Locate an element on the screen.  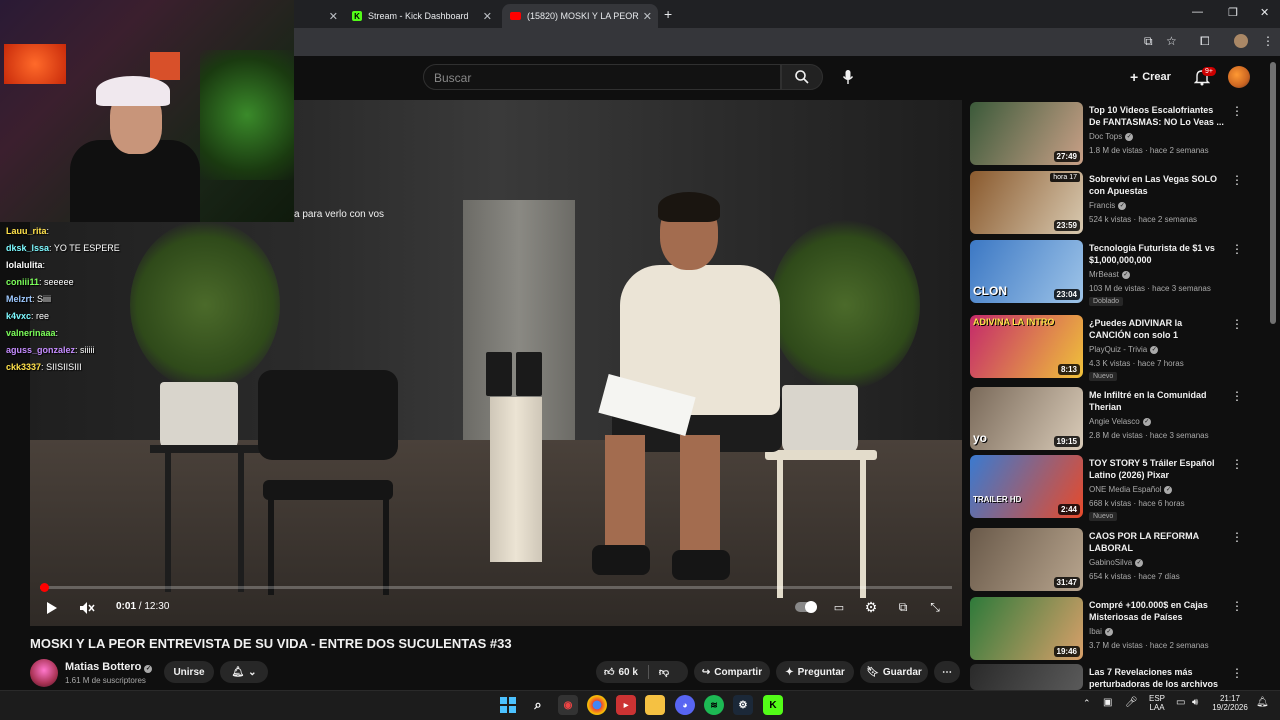
sidebar-channel-name: Francis ✓ is located at coordinates (1108, 205).